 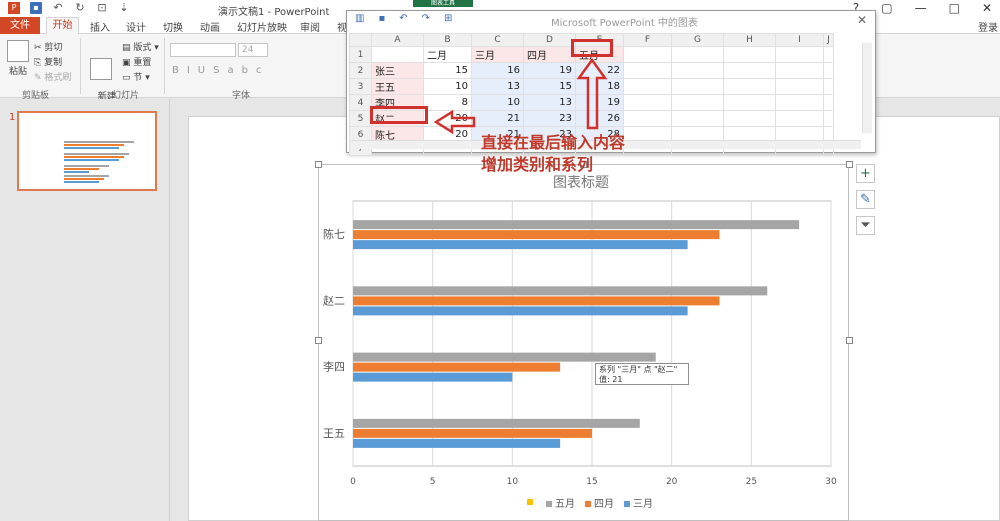 I want to click on annotation-line-1: 直接在最后输入内容, so click(x=553, y=142).